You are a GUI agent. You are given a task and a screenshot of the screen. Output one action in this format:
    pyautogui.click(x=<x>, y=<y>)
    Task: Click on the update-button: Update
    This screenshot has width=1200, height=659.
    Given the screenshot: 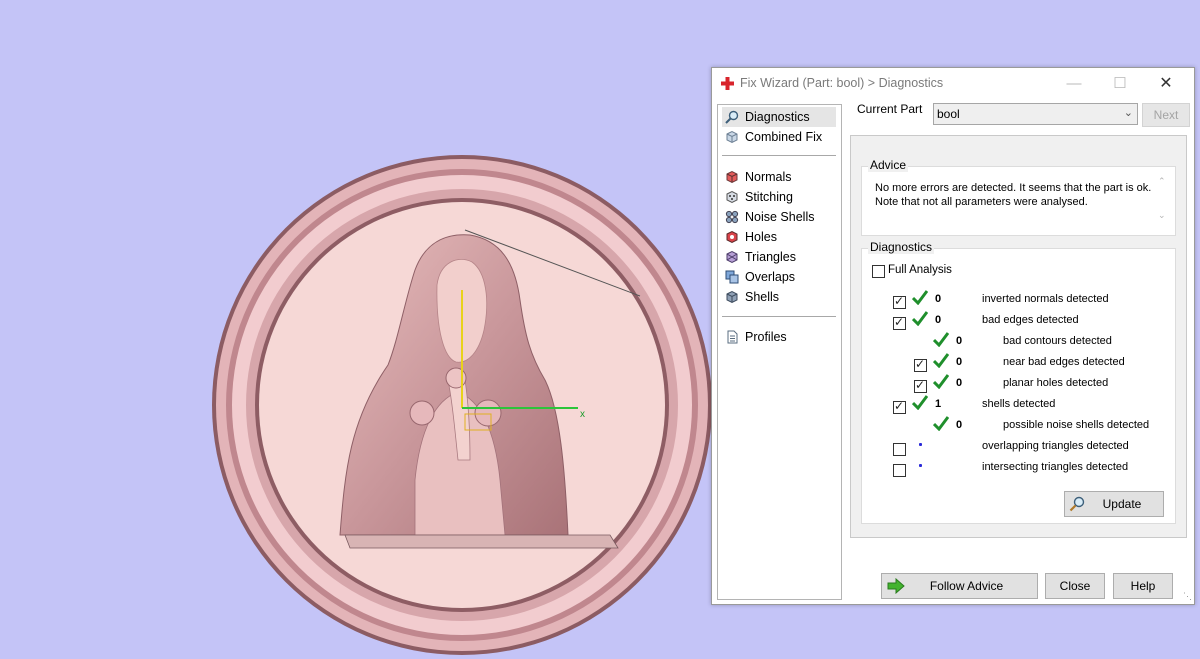 What is the action you would take?
    pyautogui.click(x=1114, y=504)
    